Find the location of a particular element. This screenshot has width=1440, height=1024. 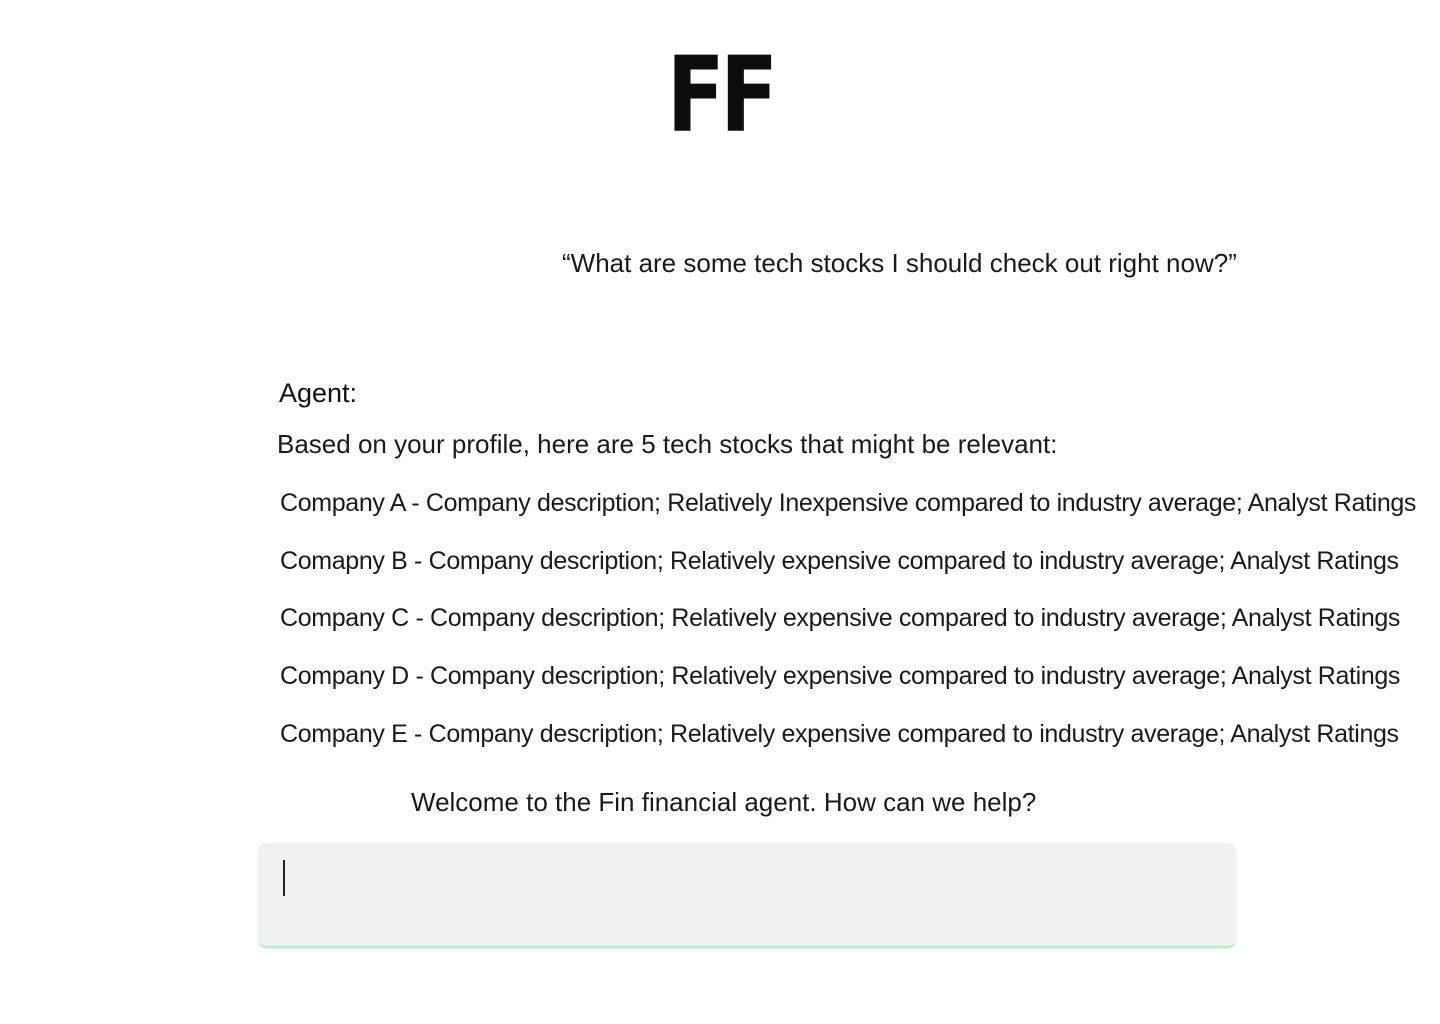

text-cursor is located at coordinates (284, 878).